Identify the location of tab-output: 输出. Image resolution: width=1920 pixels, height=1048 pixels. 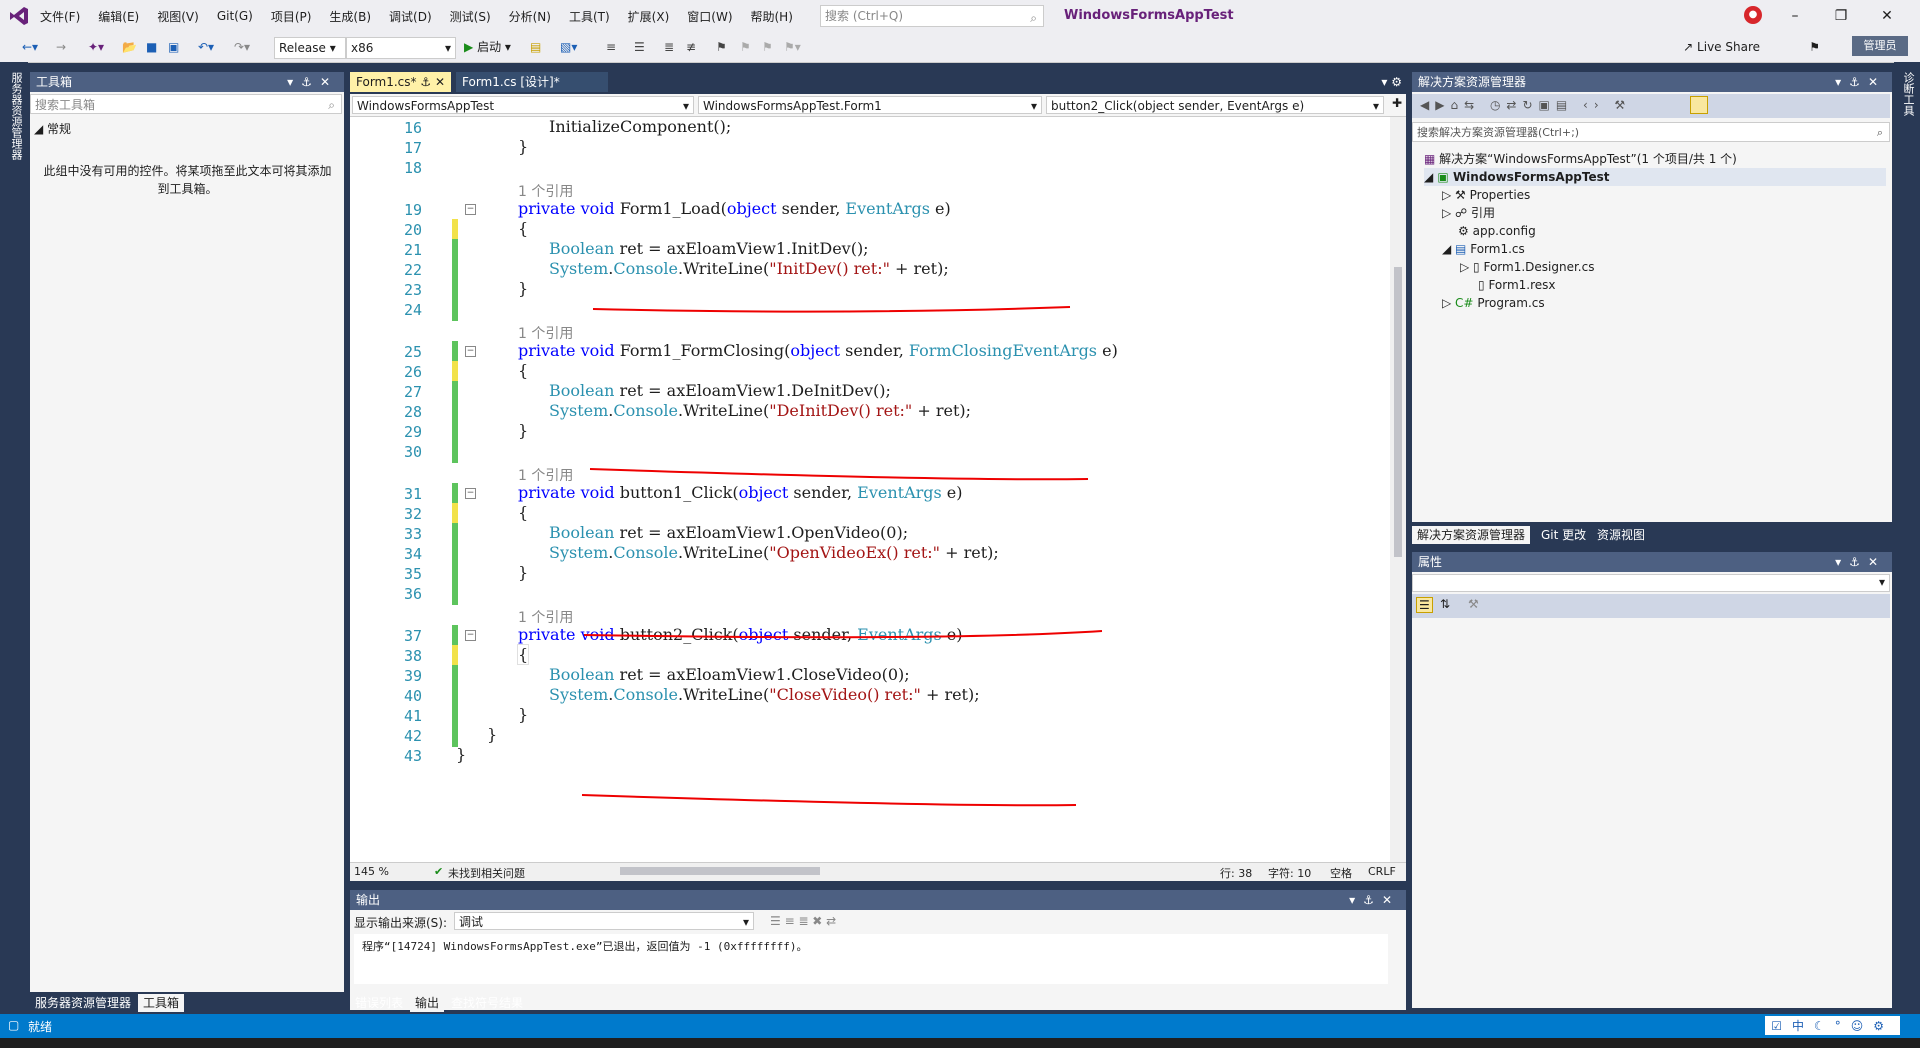
(427, 1003).